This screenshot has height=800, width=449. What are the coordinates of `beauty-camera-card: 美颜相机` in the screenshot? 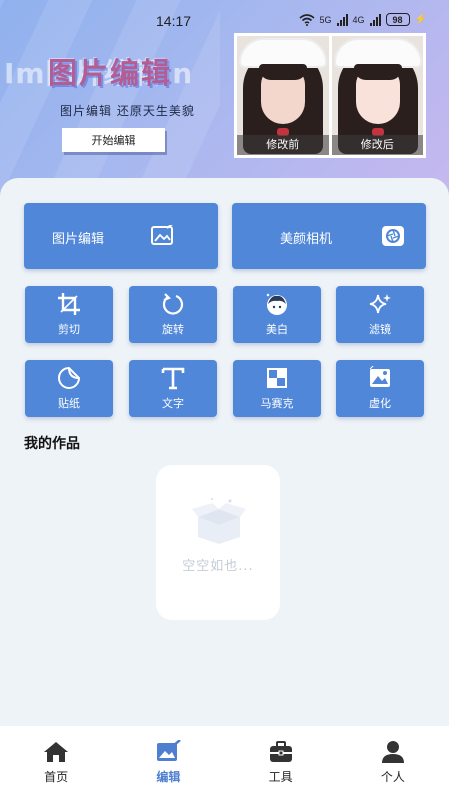 It's located at (329, 236).